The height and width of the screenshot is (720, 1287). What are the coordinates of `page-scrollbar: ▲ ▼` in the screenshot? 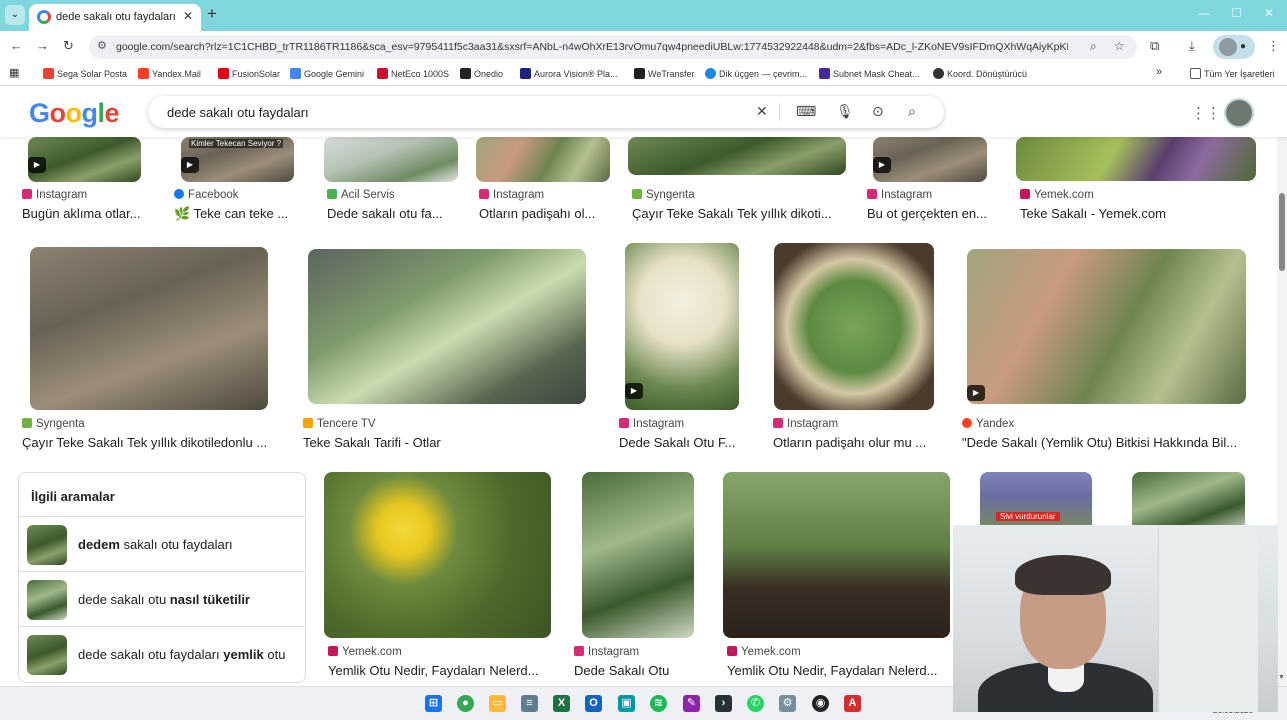 It's located at (1282, 386).